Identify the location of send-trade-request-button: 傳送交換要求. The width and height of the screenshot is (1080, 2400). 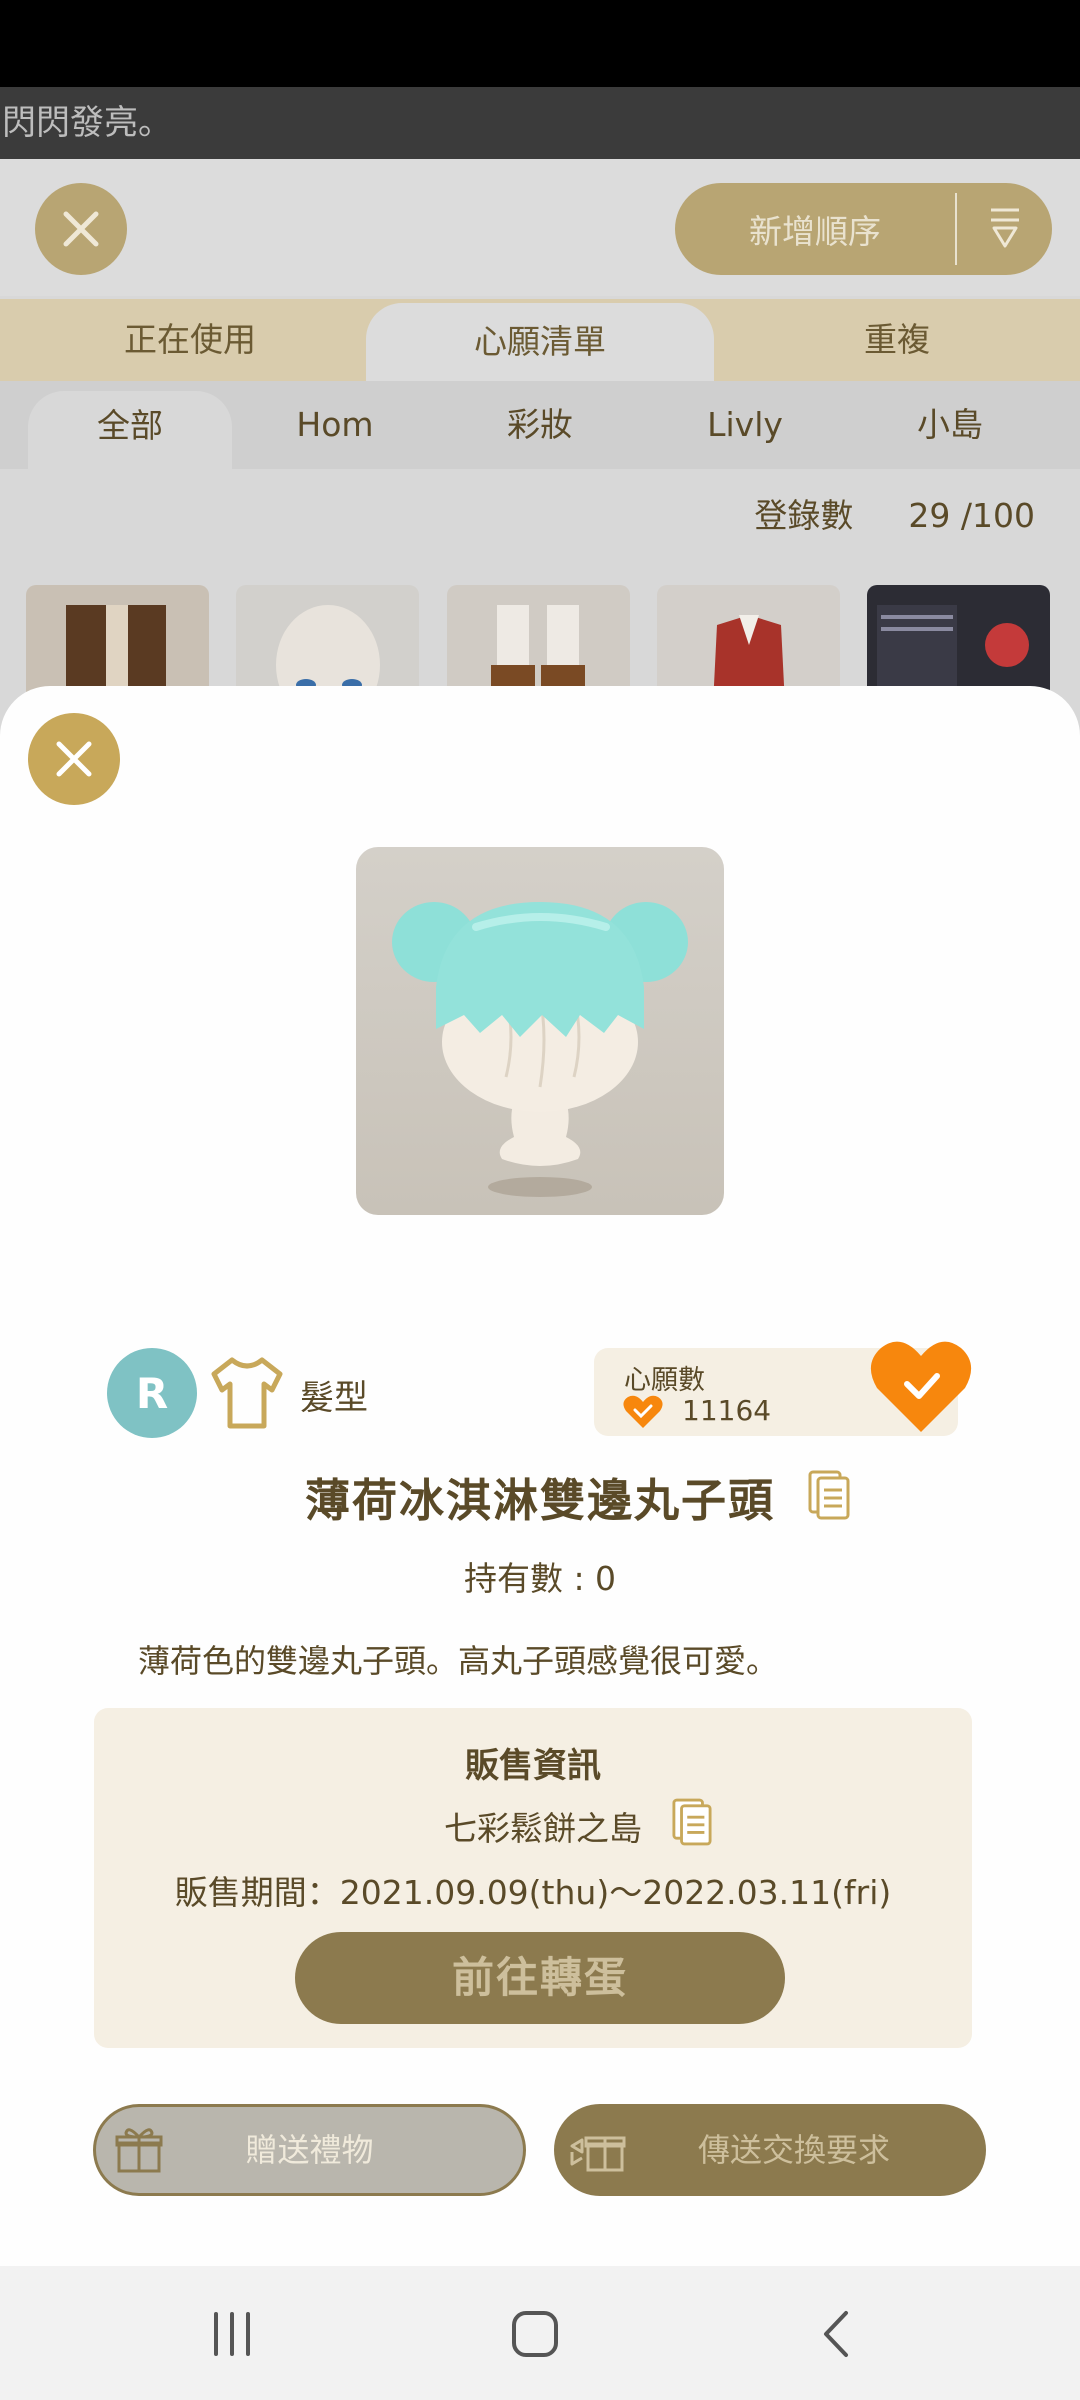
(770, 2150).